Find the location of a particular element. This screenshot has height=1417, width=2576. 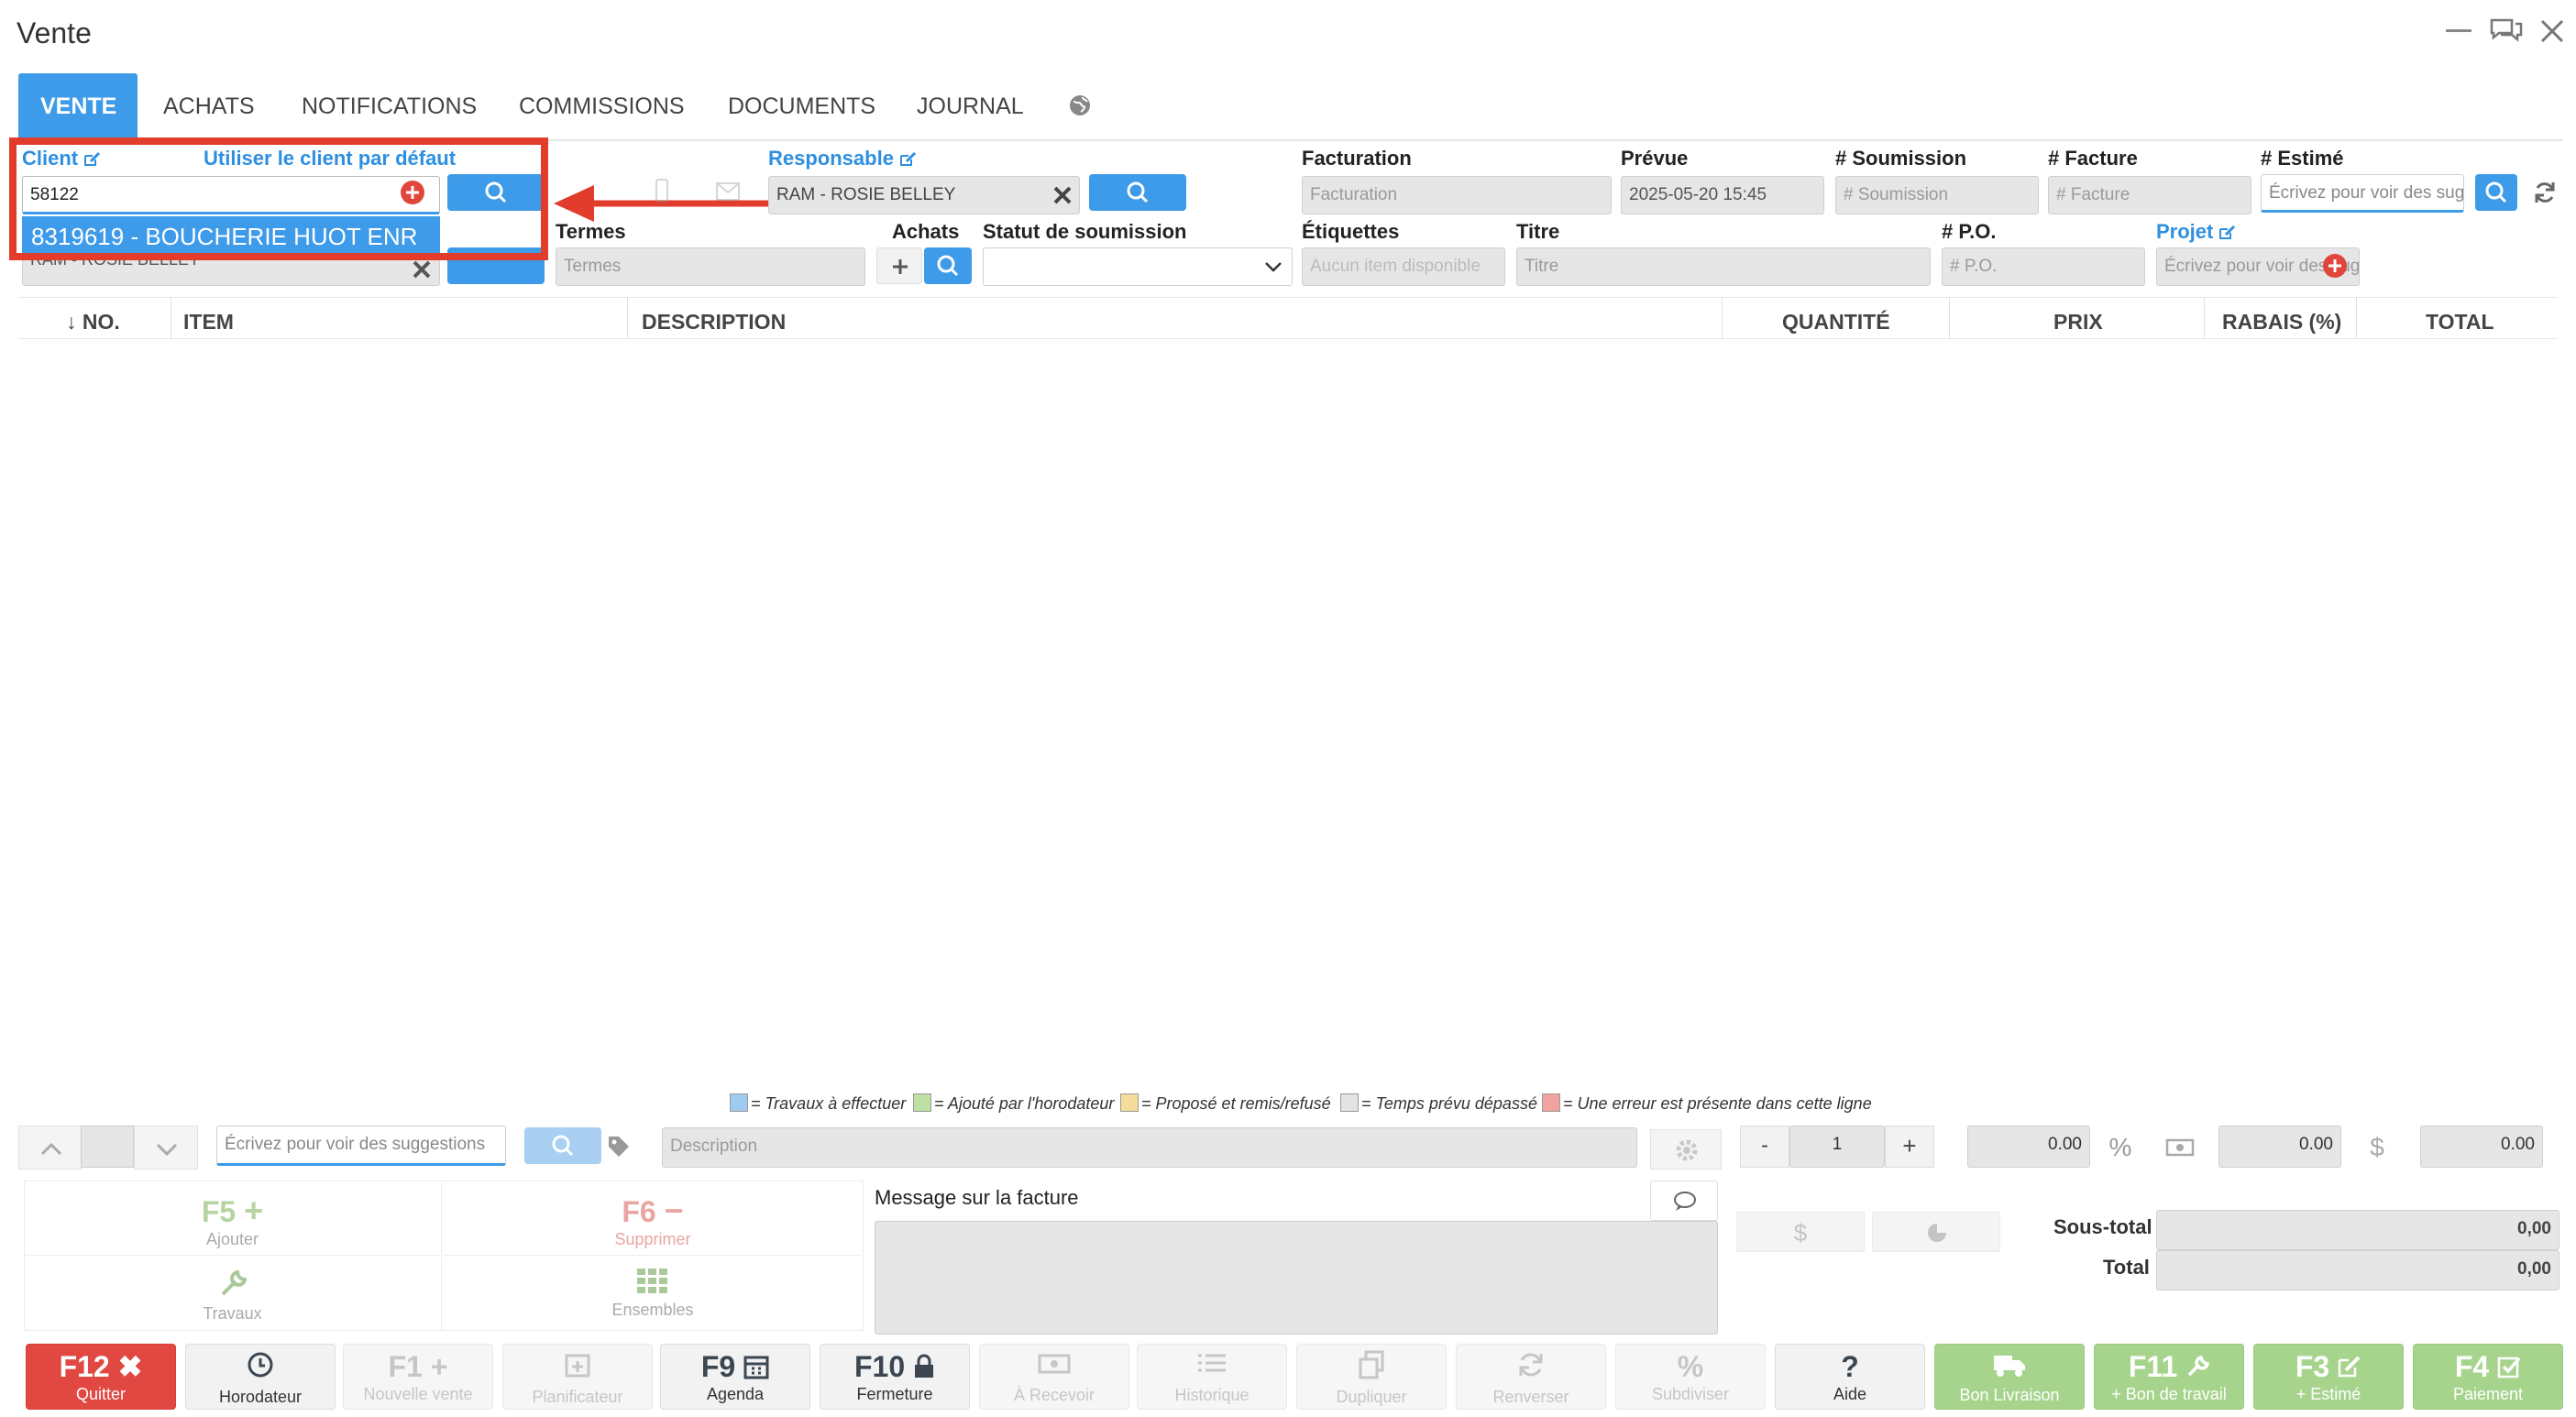

clear-responsable-icon is located at coordinates (1063, 195).